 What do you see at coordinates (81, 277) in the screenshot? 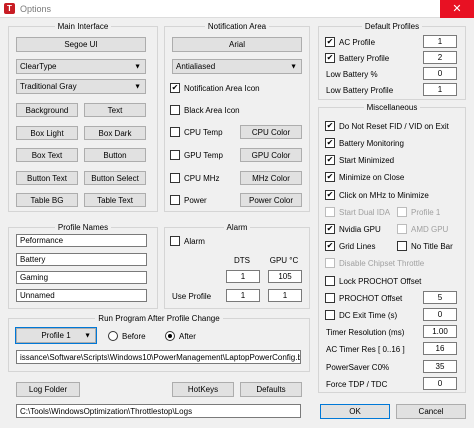
I see `profile-name-field-3: Gaming` at bounding box center [81, 277].